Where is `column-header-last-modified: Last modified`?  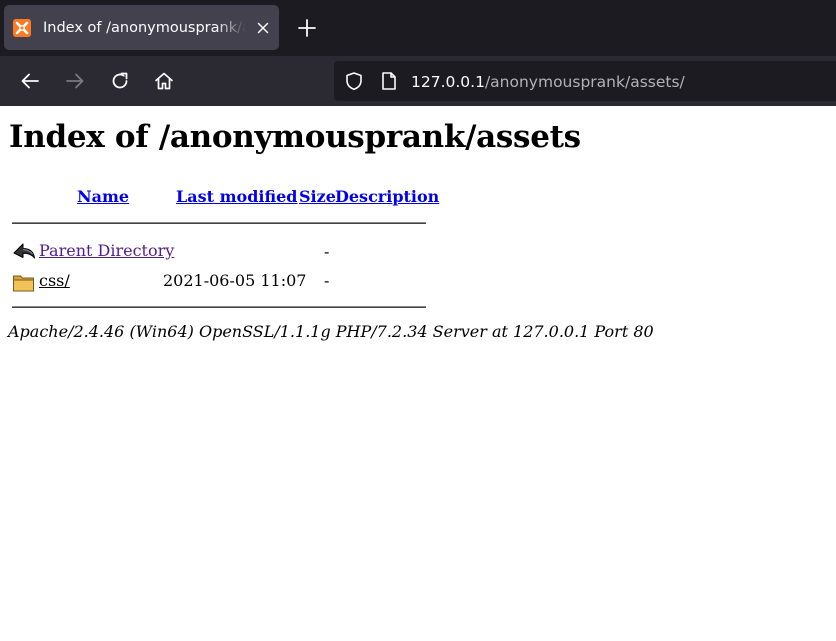
column-header-last-modified: Last modified is located at coordinates (236, 197).